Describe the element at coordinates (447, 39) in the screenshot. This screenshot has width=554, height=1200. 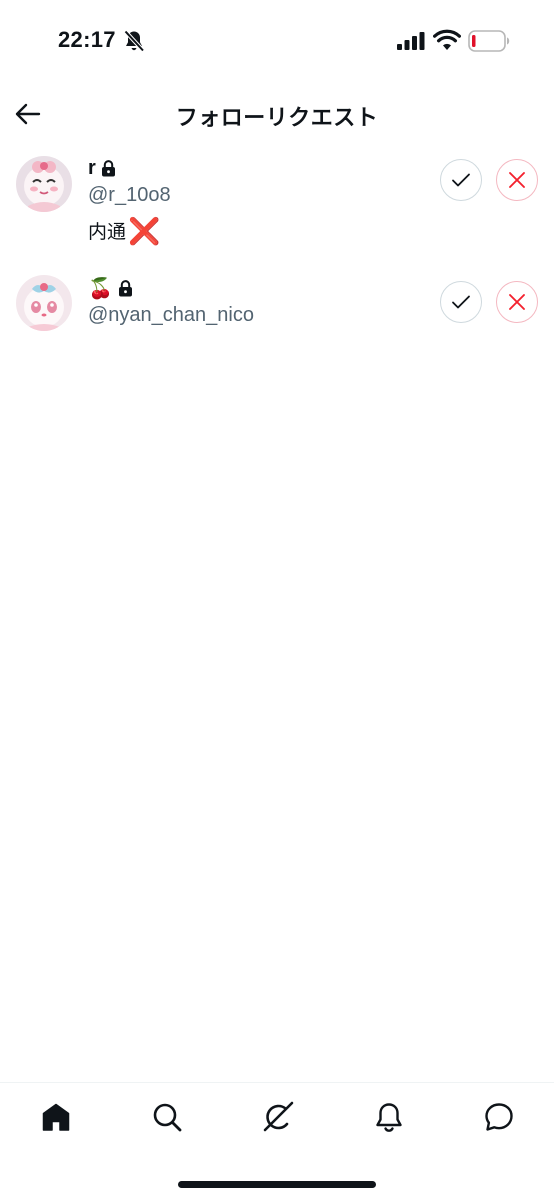
I see `wifi-icon` at that location.